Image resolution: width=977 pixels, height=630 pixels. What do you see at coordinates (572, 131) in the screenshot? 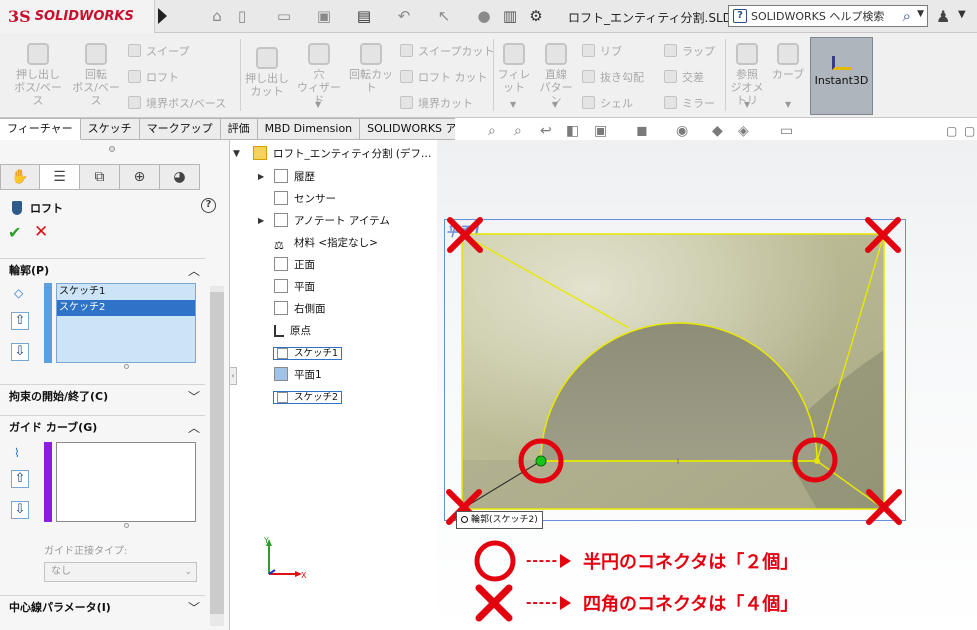
I see `section-view-icon: ◧` at bounding box center [572, 131].